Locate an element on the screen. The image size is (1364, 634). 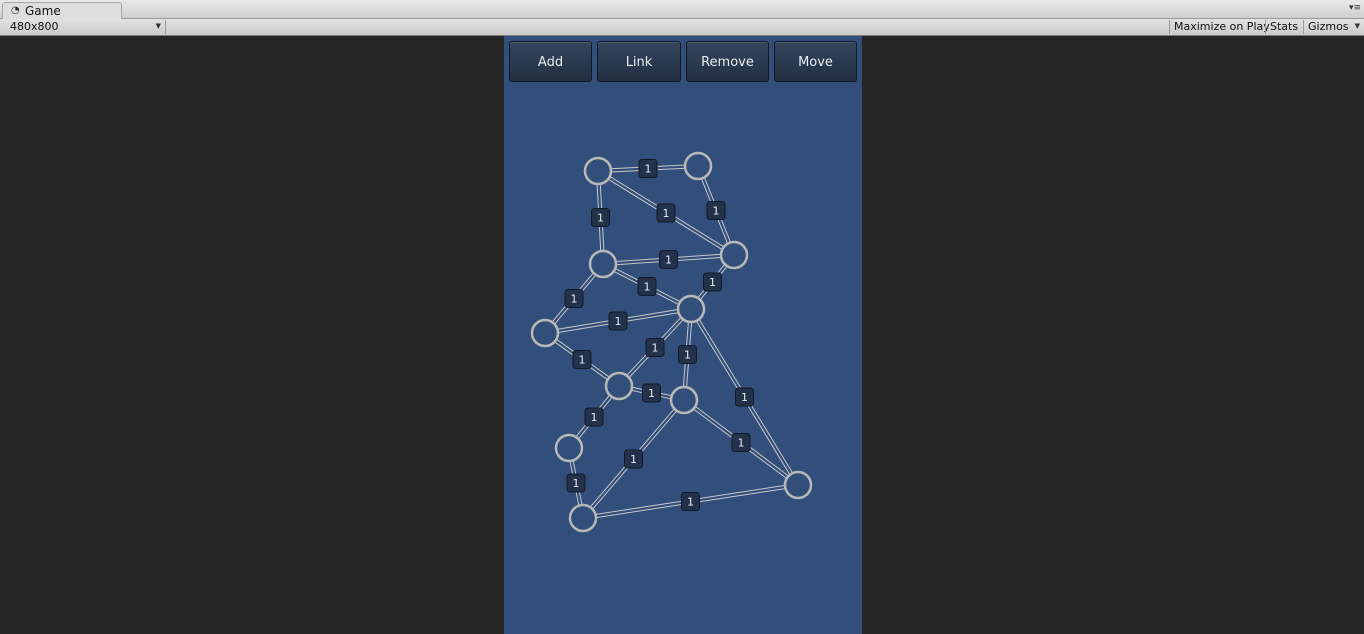
resolution-dropdown: 480x800 ▼ is located at coordinates (85, 27).